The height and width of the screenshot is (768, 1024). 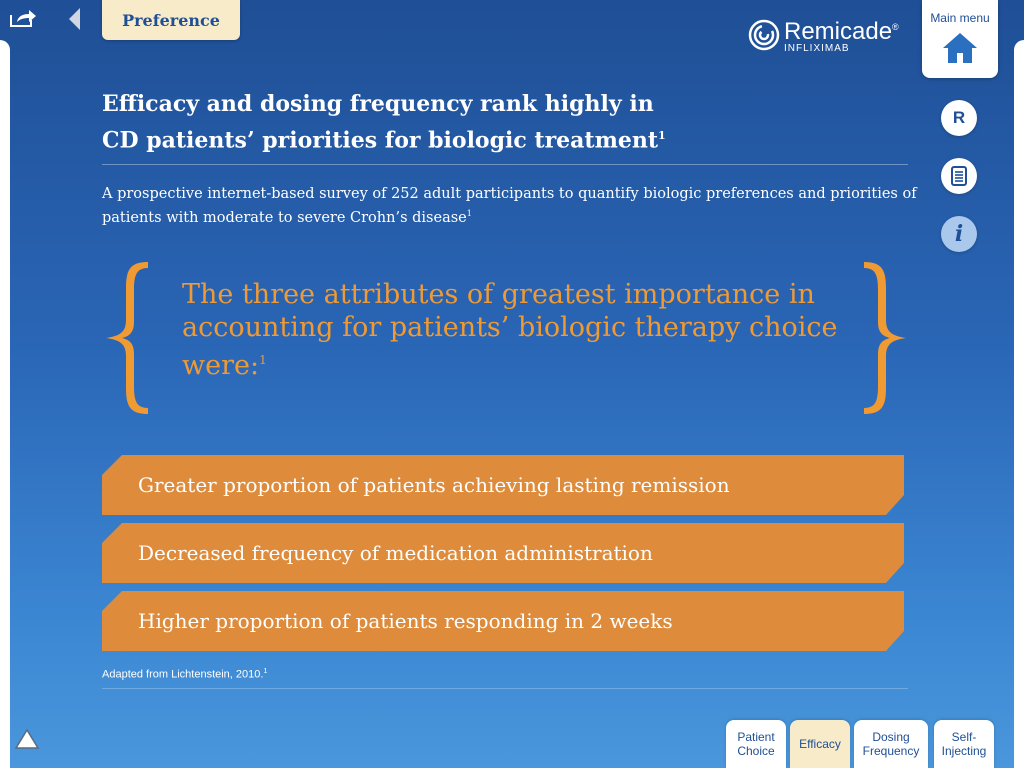 I want to click on share-button, so click(x=23, y=18).